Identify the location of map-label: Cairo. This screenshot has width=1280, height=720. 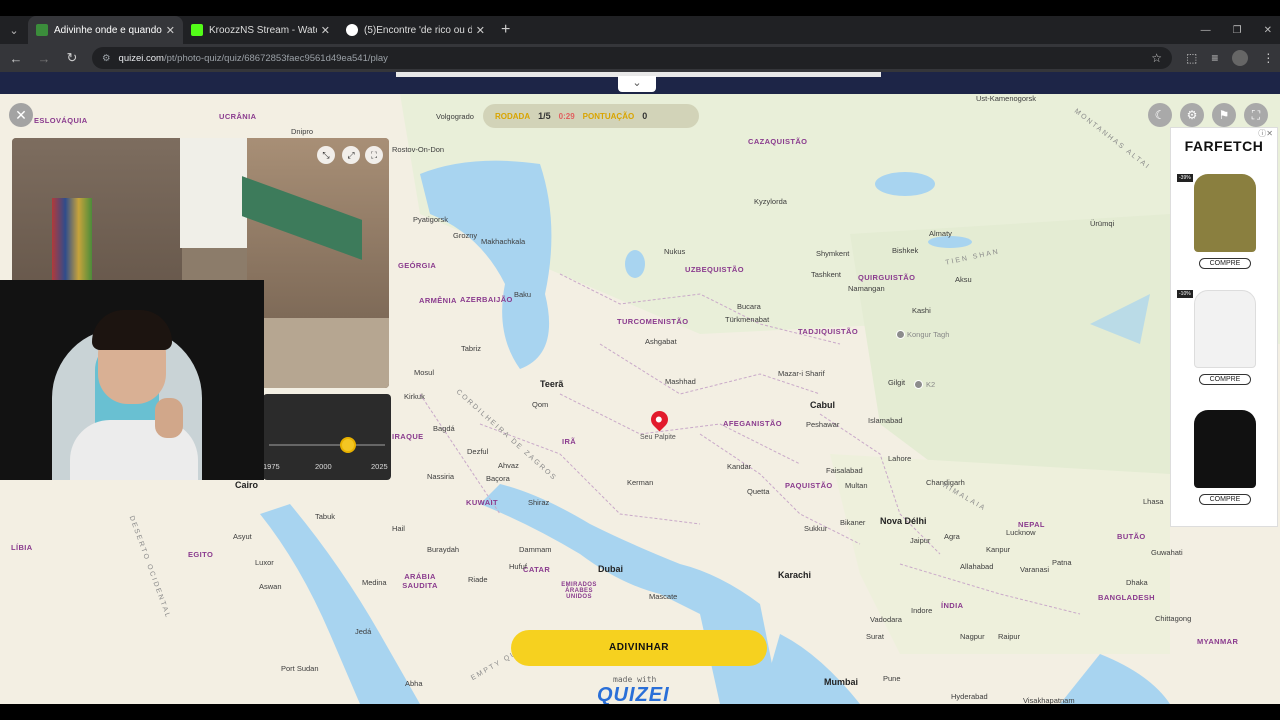
(247, 485).